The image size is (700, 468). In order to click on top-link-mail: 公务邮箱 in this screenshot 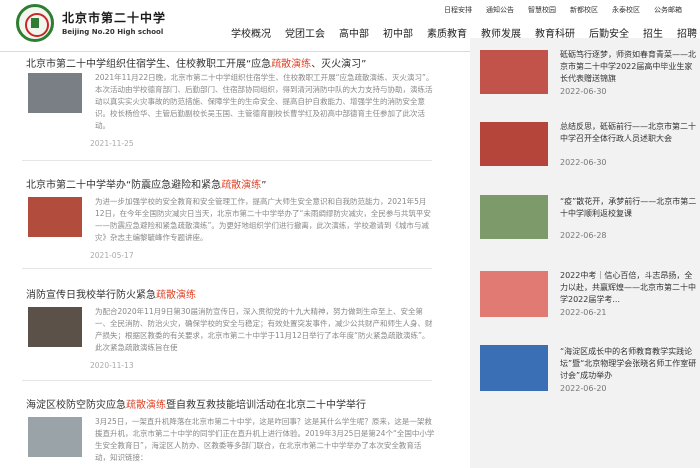, I will do `click(668, 10)`.